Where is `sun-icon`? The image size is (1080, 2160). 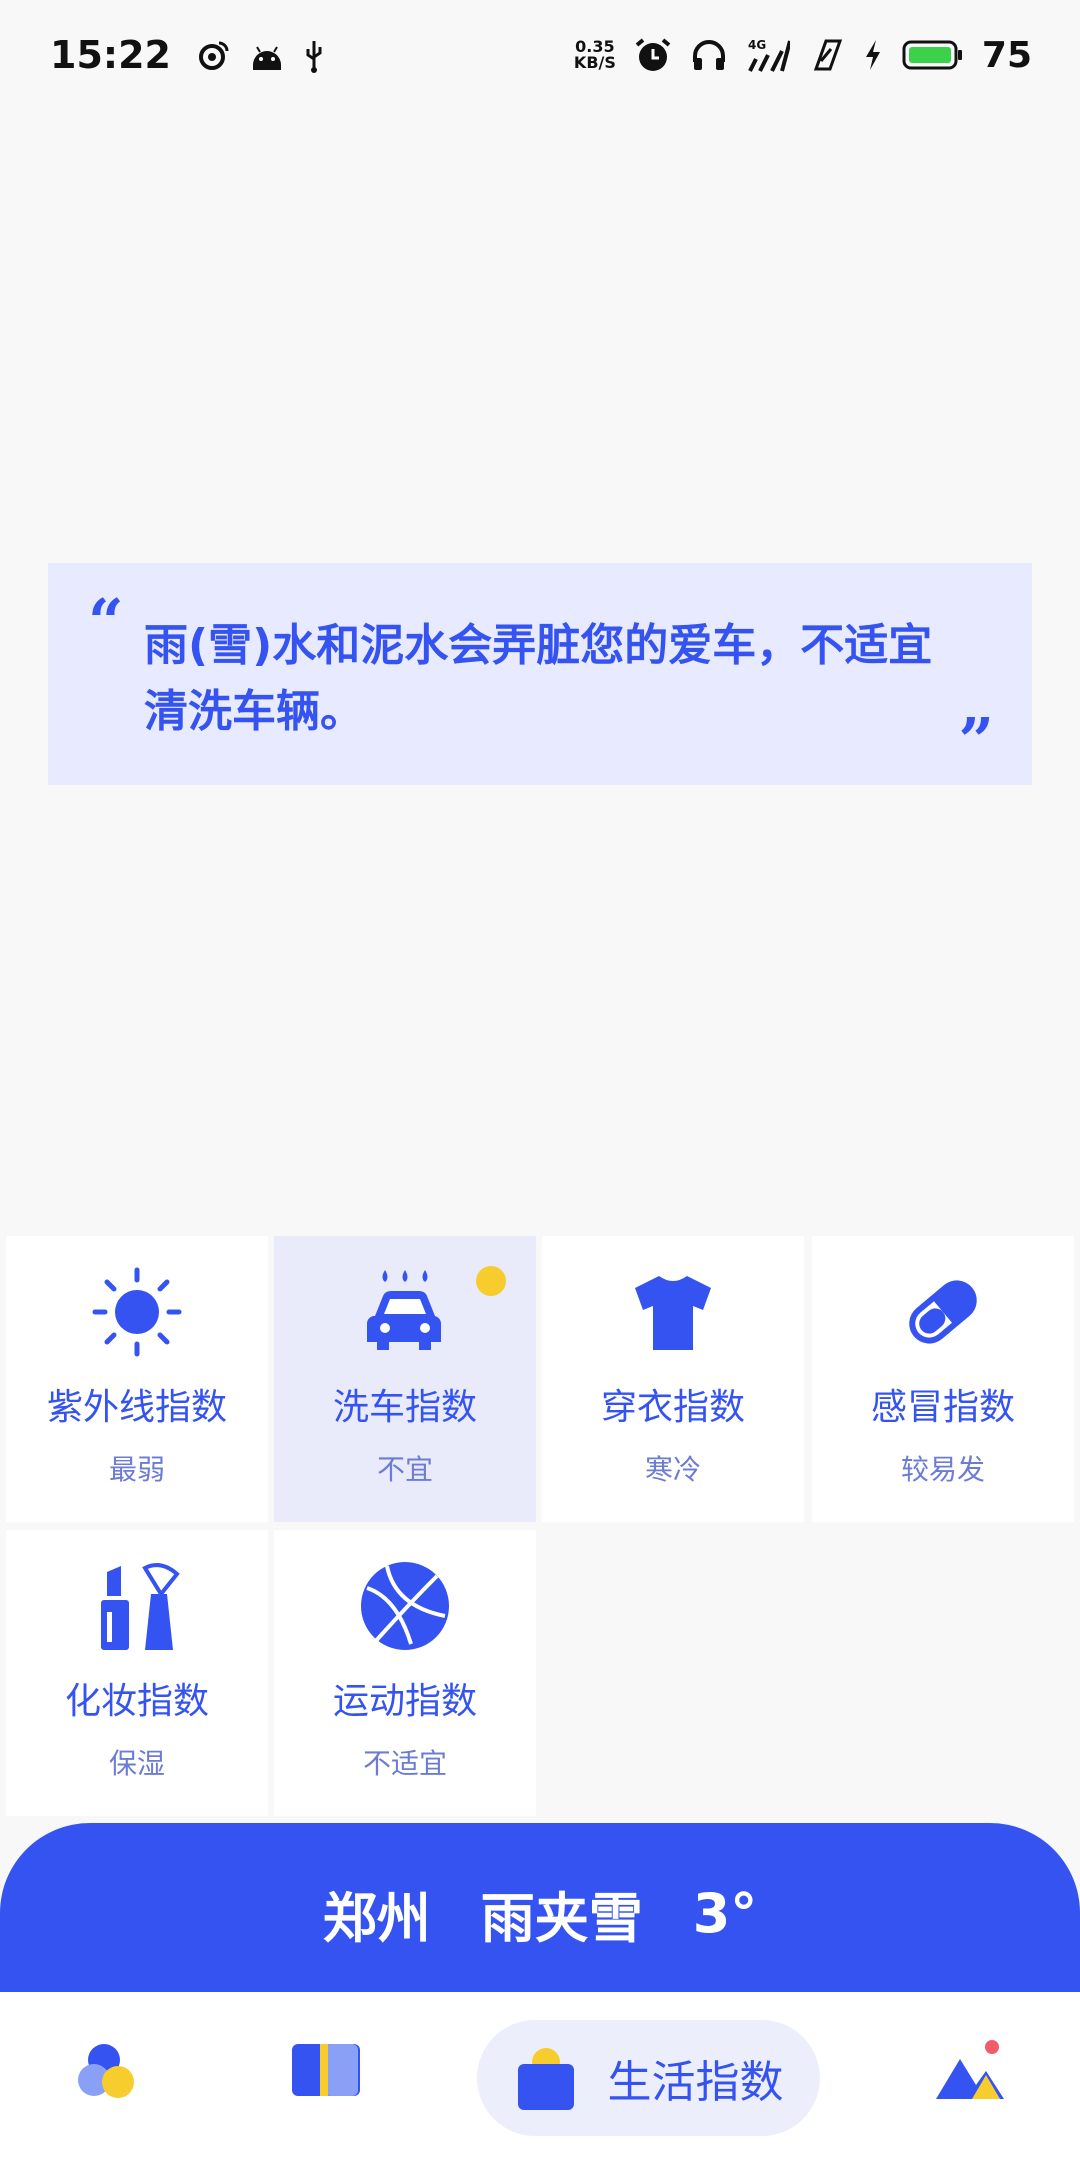
sun-icon is located at coordinates (137, 1312).